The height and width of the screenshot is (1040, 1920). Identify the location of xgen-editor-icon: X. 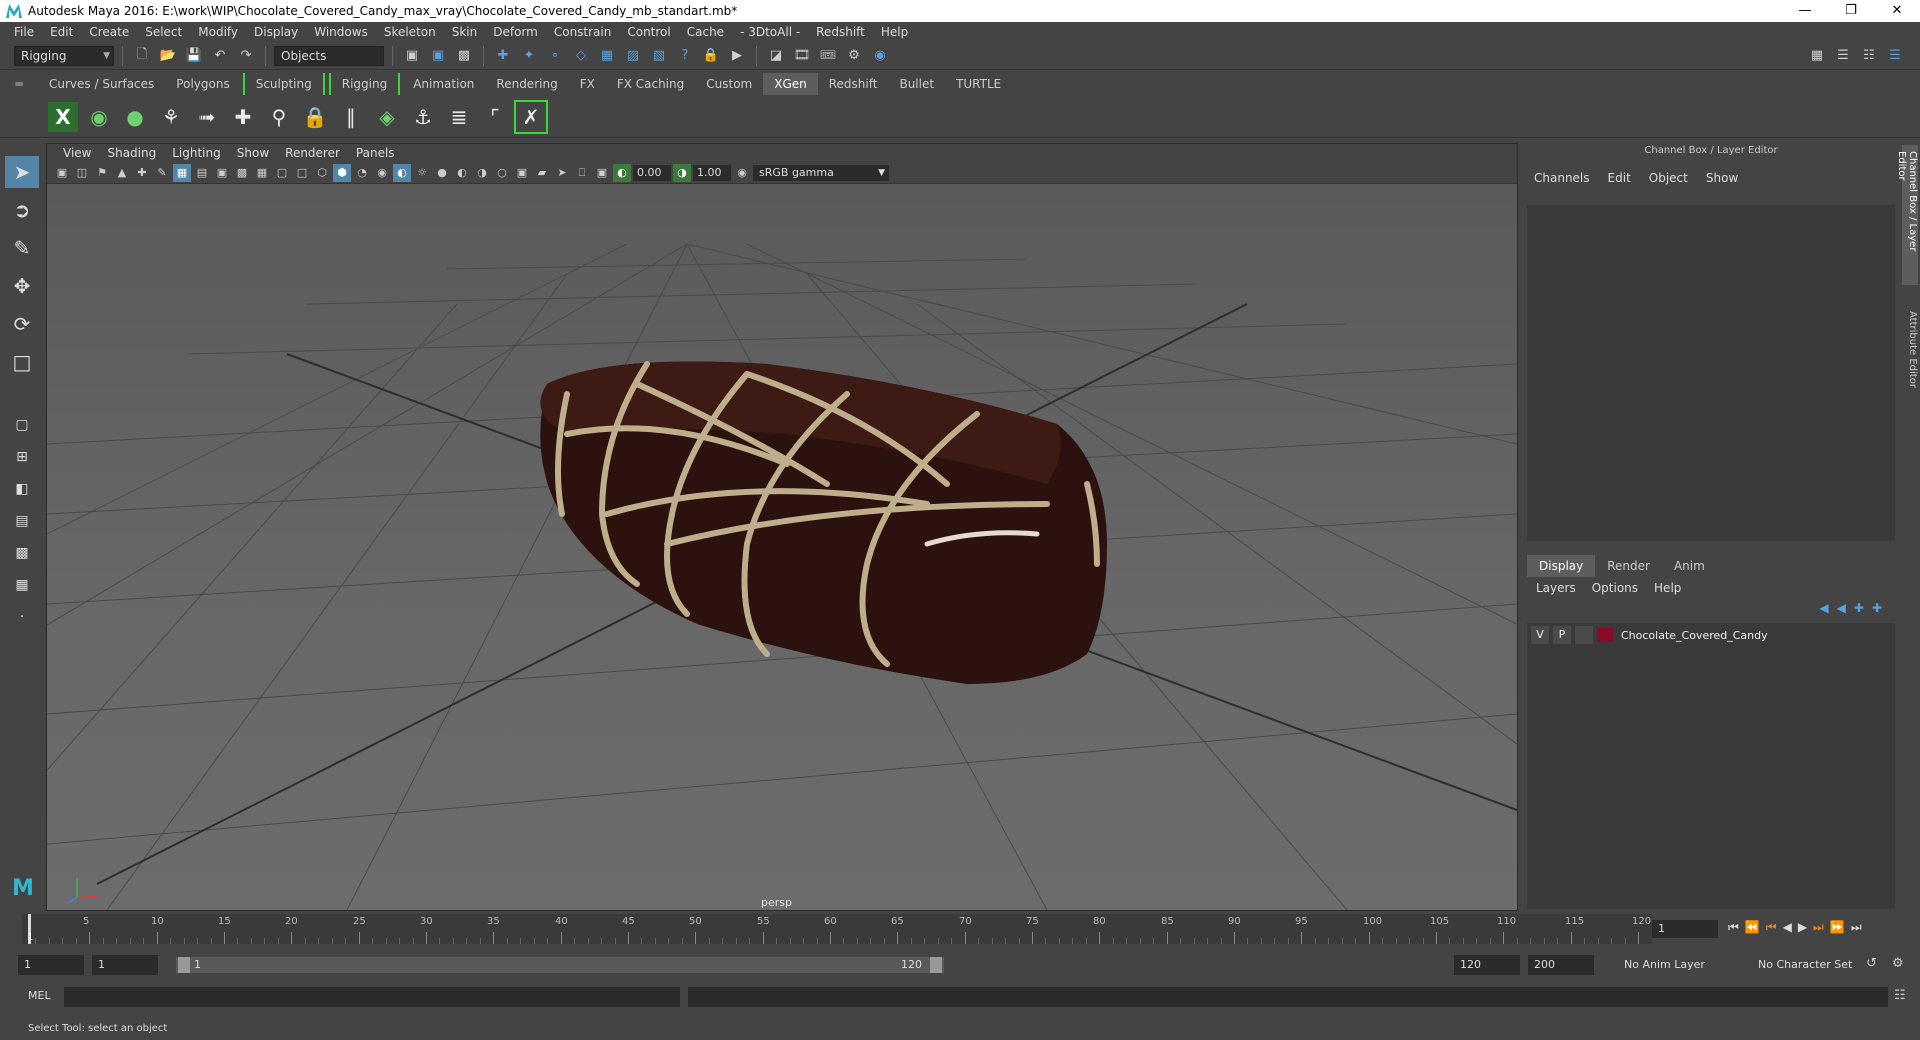
(63, 116).